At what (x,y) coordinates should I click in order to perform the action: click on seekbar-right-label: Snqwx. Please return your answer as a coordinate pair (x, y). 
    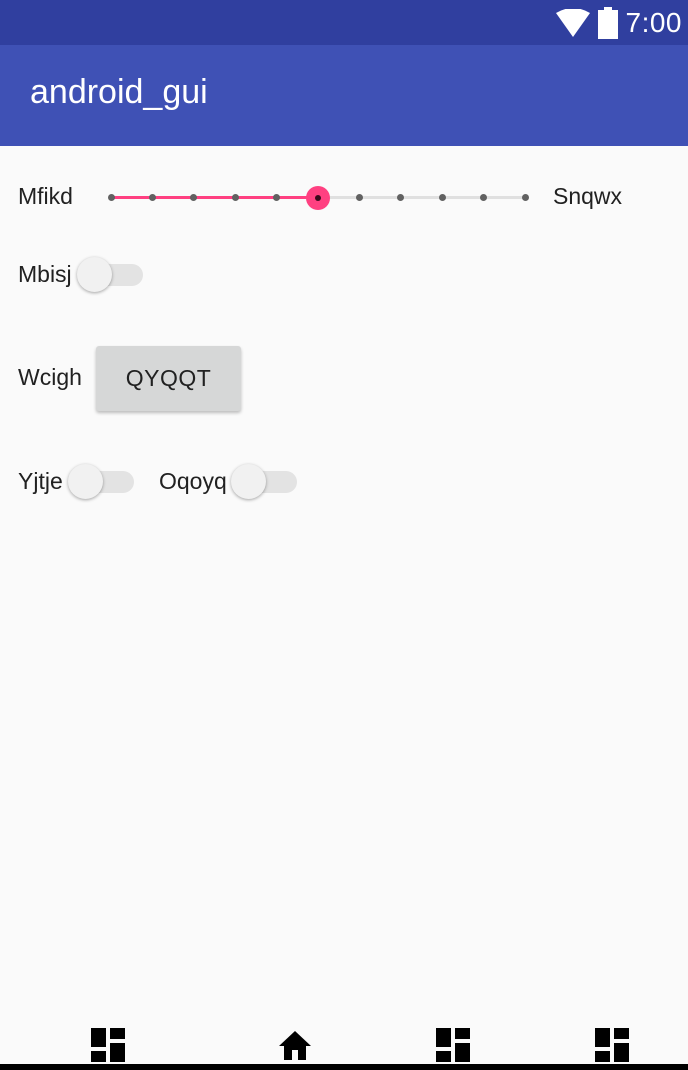
    Looking at the image, I should click on (588, 196).